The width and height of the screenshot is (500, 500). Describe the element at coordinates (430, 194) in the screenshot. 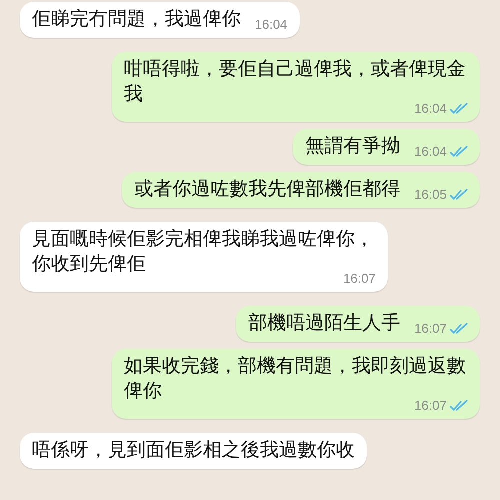

I see `message-time: 16:05` at that location.